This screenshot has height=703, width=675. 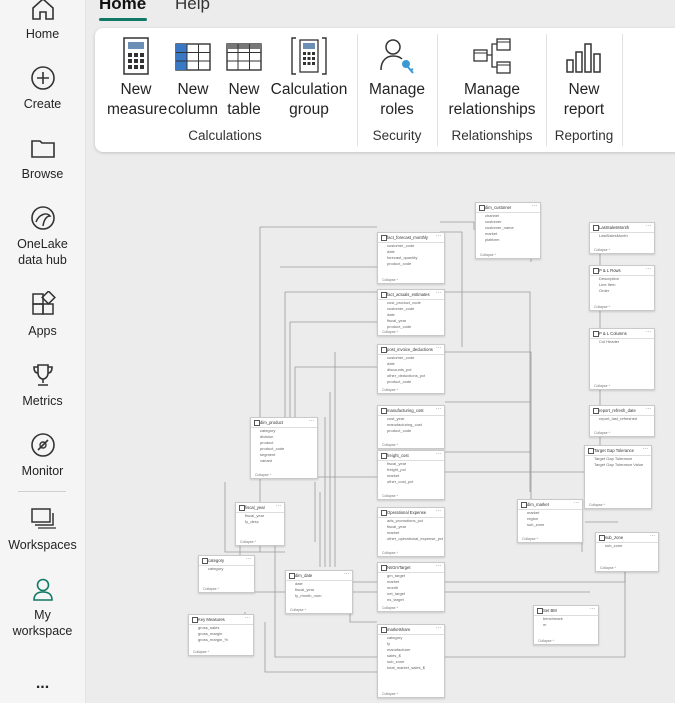 I want to click on model-table-card: dim_marketmarketregionsub_zoneCollapse ^, so click(x=550, y=521).